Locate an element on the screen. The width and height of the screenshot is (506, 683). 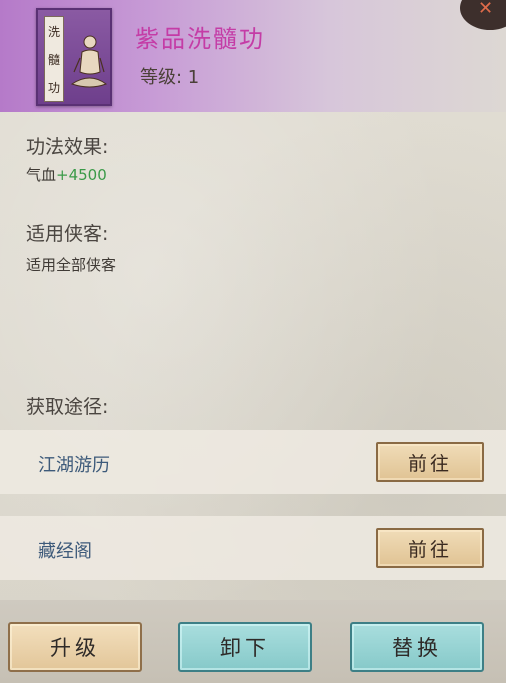
acquire-label: 获取途径: is located at coordinates (67, 407).